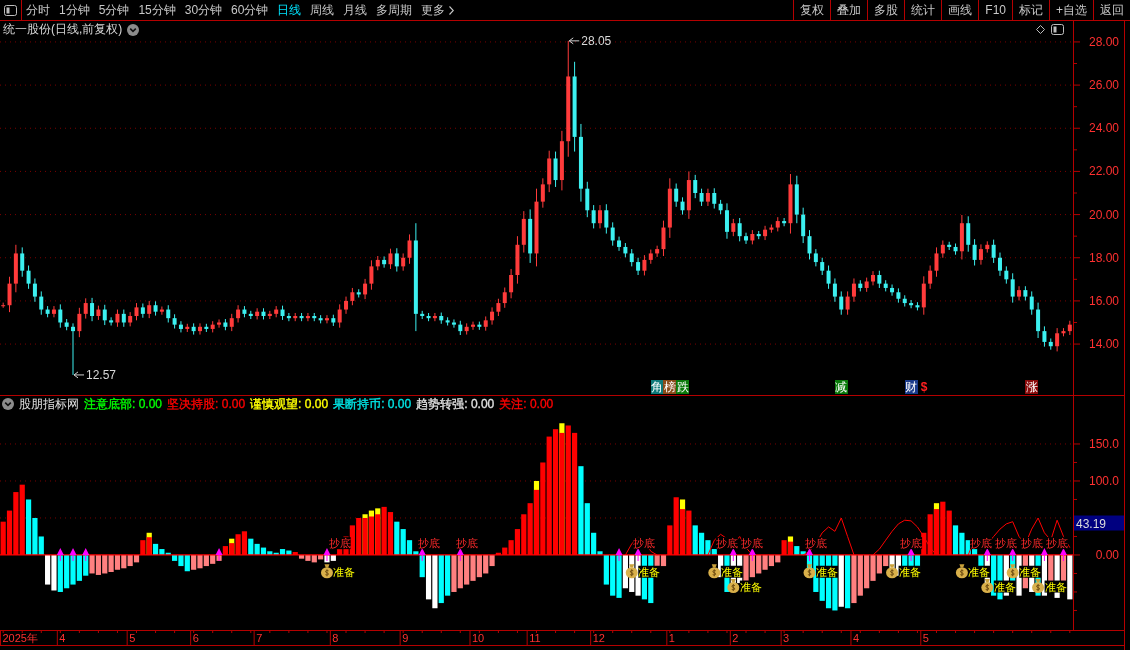 This screenshot has height=650, width=1130. I want to click on period-tab: 5分钟, so click(114, 10).